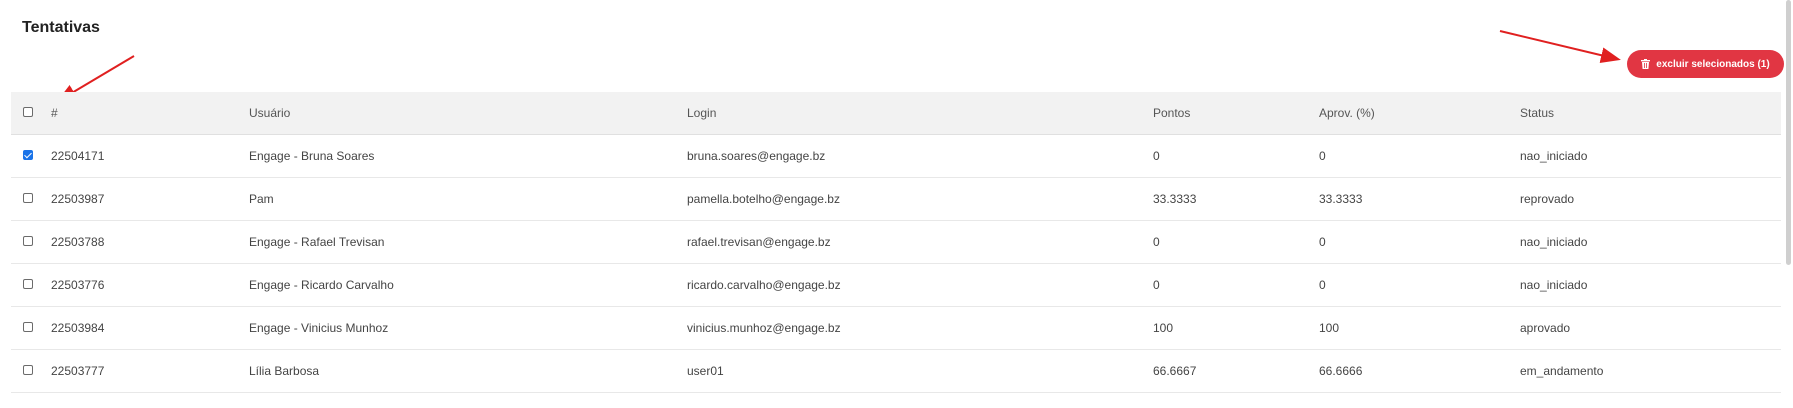  What do you see at coordinates (759, 242) in the screenshot?
I see `cell-login: rafael.trevisan@engage.bz` at bounding box center [759, 242].